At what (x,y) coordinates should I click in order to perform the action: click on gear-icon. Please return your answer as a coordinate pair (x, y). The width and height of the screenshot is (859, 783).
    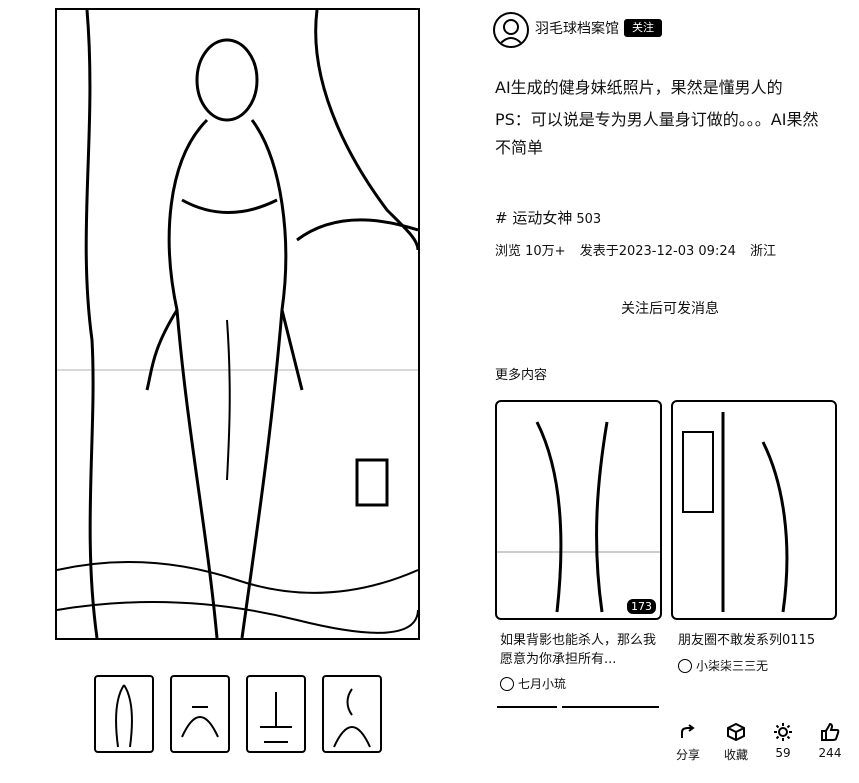
    Looking at the image, I should click on (783, 732).